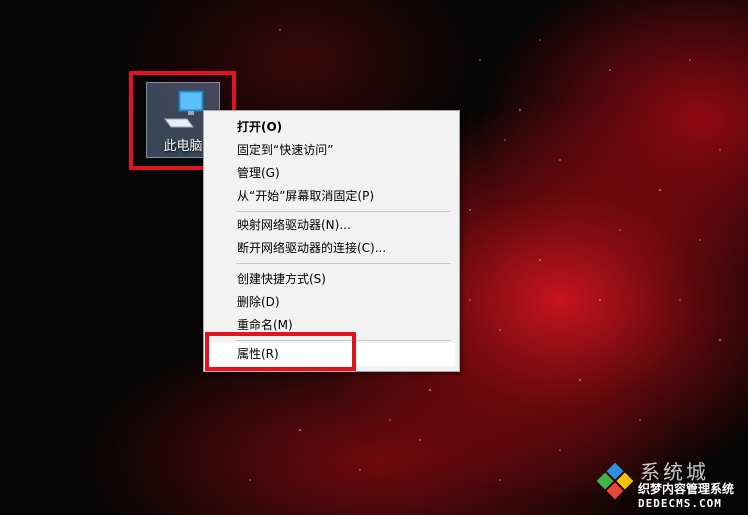 This screenshot has height=515, width=748. Describe the element at coordinates (331, 302) in the screenshot. I see `menu-item-delete: 删除(D)` at that location.